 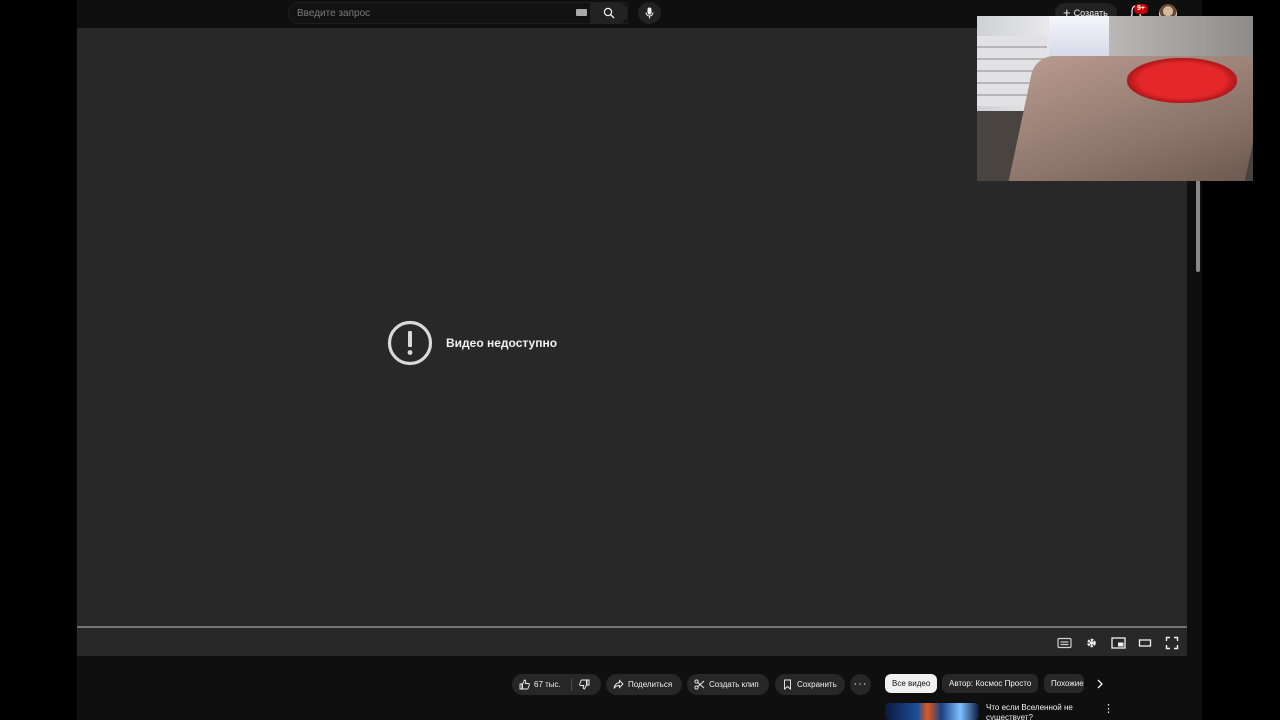 What do you see at coordinates (632, 627) in the screenshot?
I see `progress-bar` at bounding box center [632, 627].